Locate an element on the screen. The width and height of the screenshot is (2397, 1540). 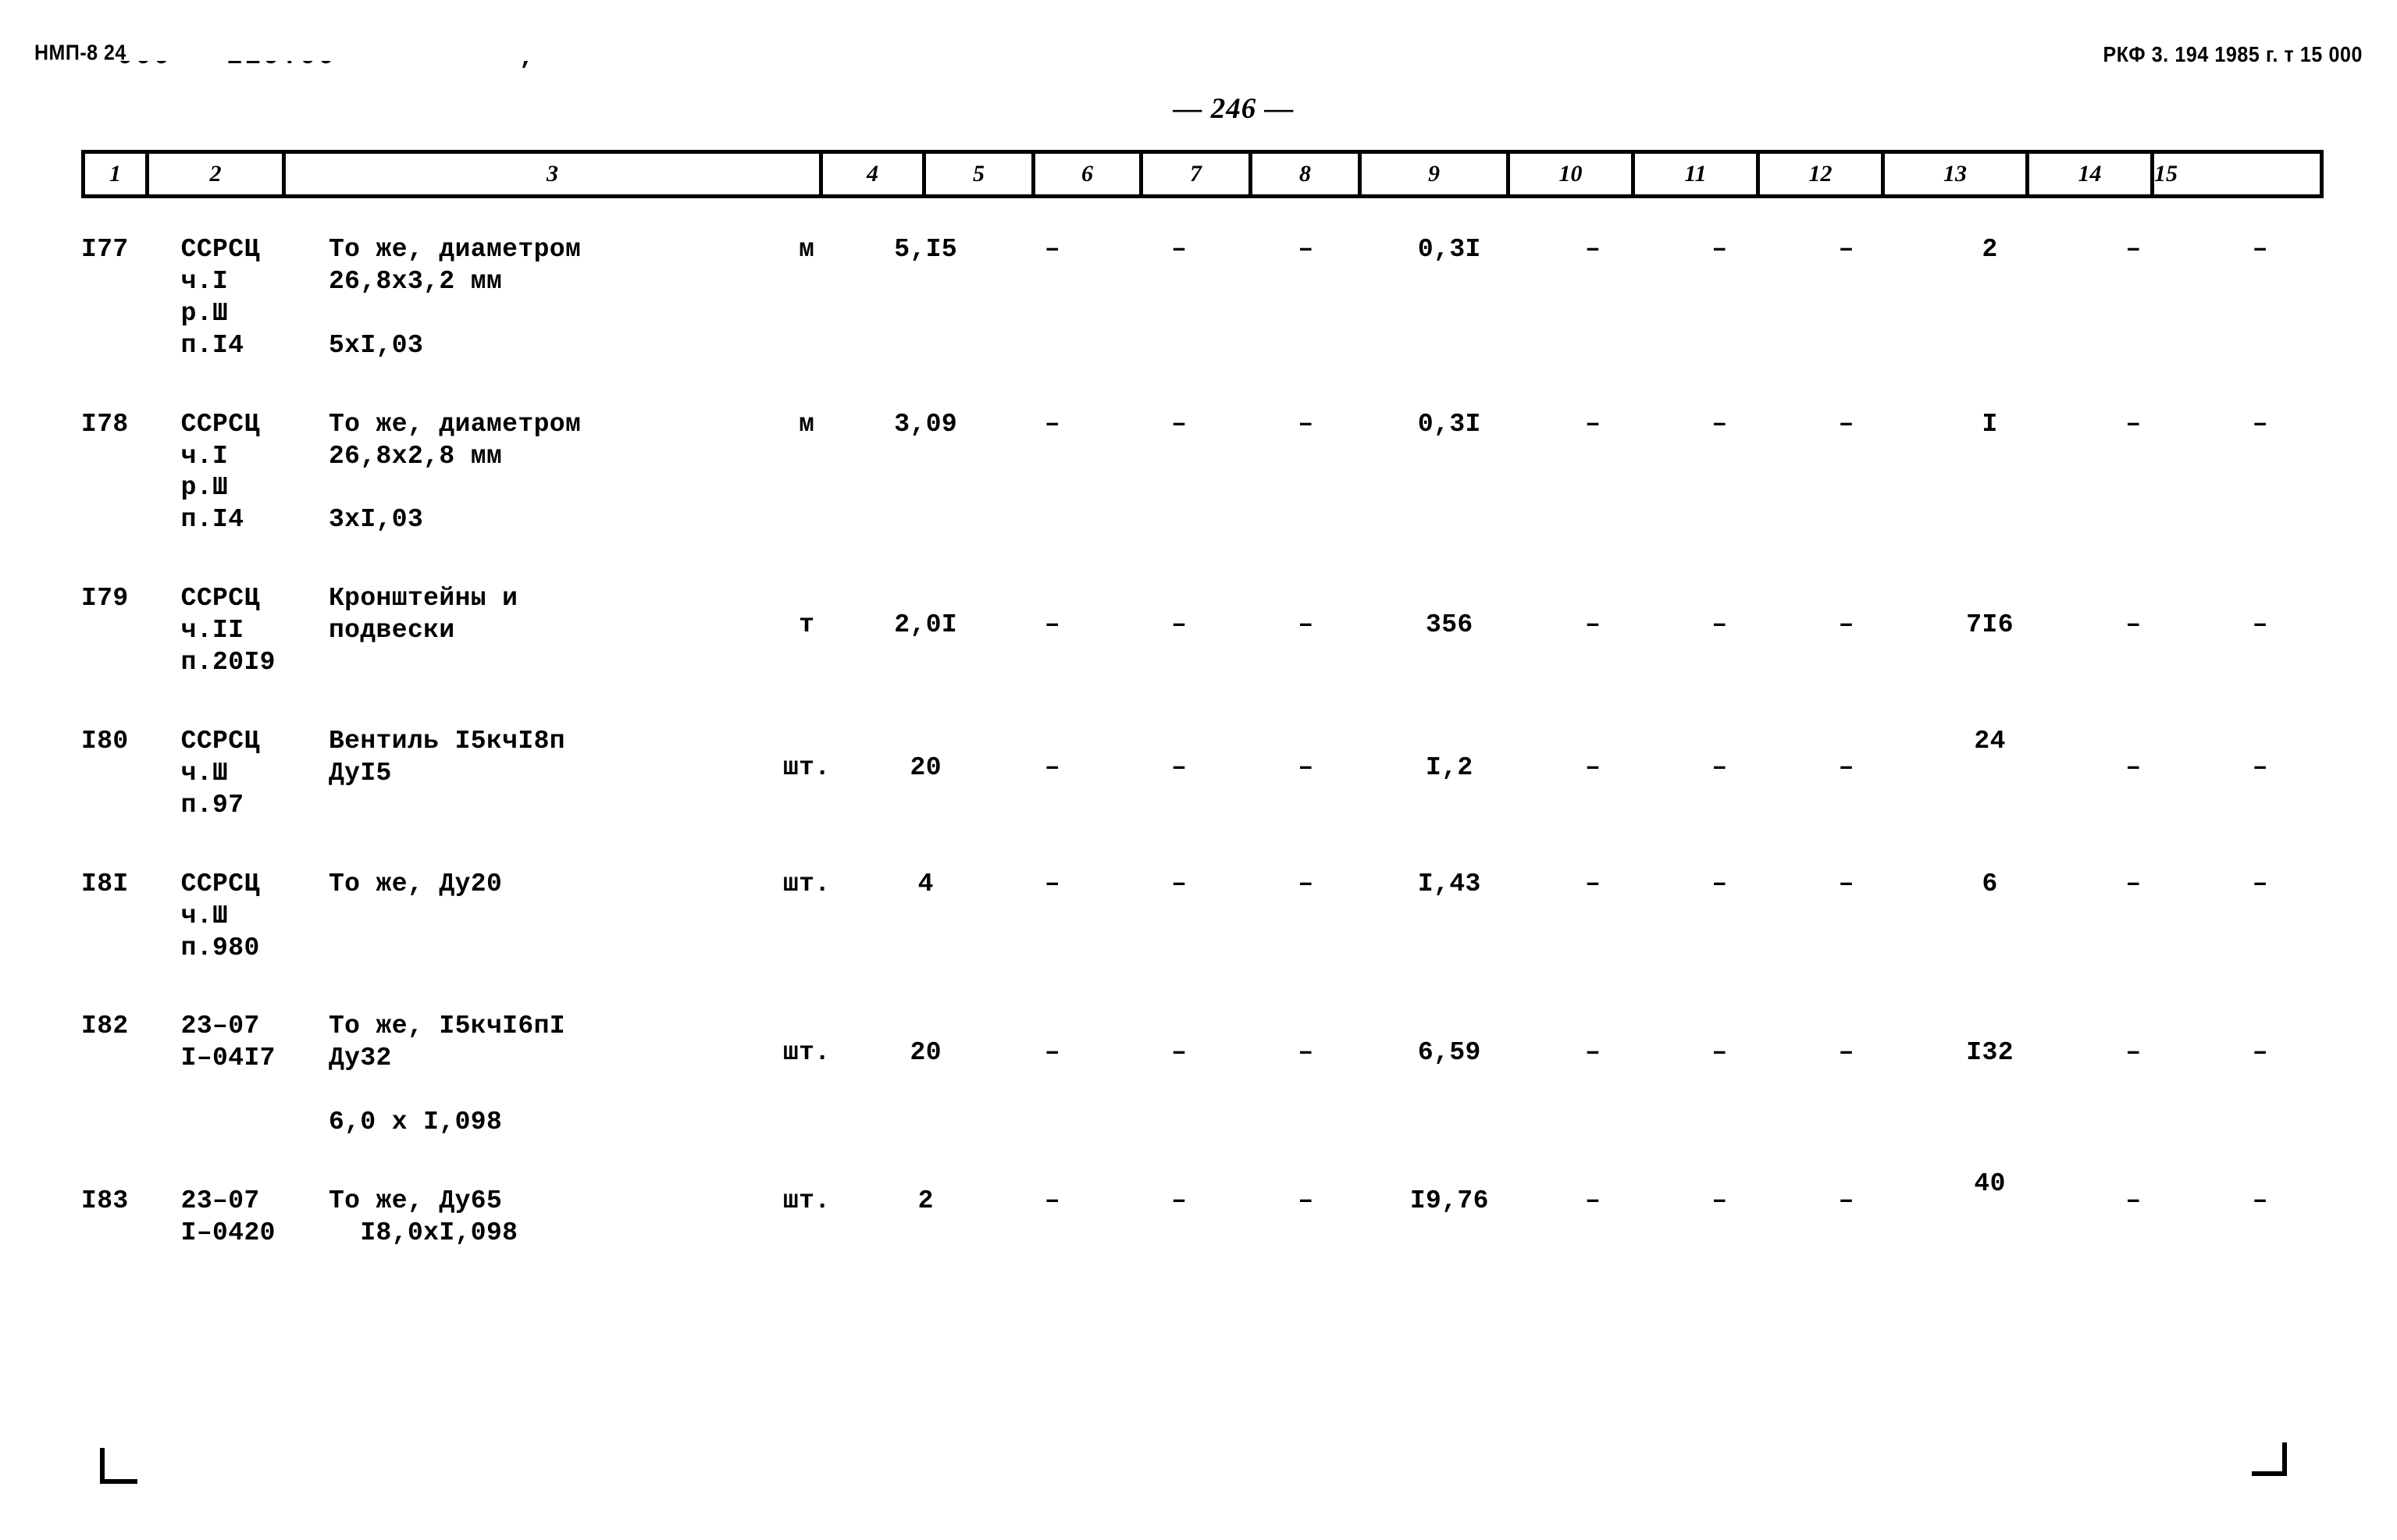
cell-code: ССРСЦ ч.І р.Ш п.І4 is located at coordinates (220, 472).